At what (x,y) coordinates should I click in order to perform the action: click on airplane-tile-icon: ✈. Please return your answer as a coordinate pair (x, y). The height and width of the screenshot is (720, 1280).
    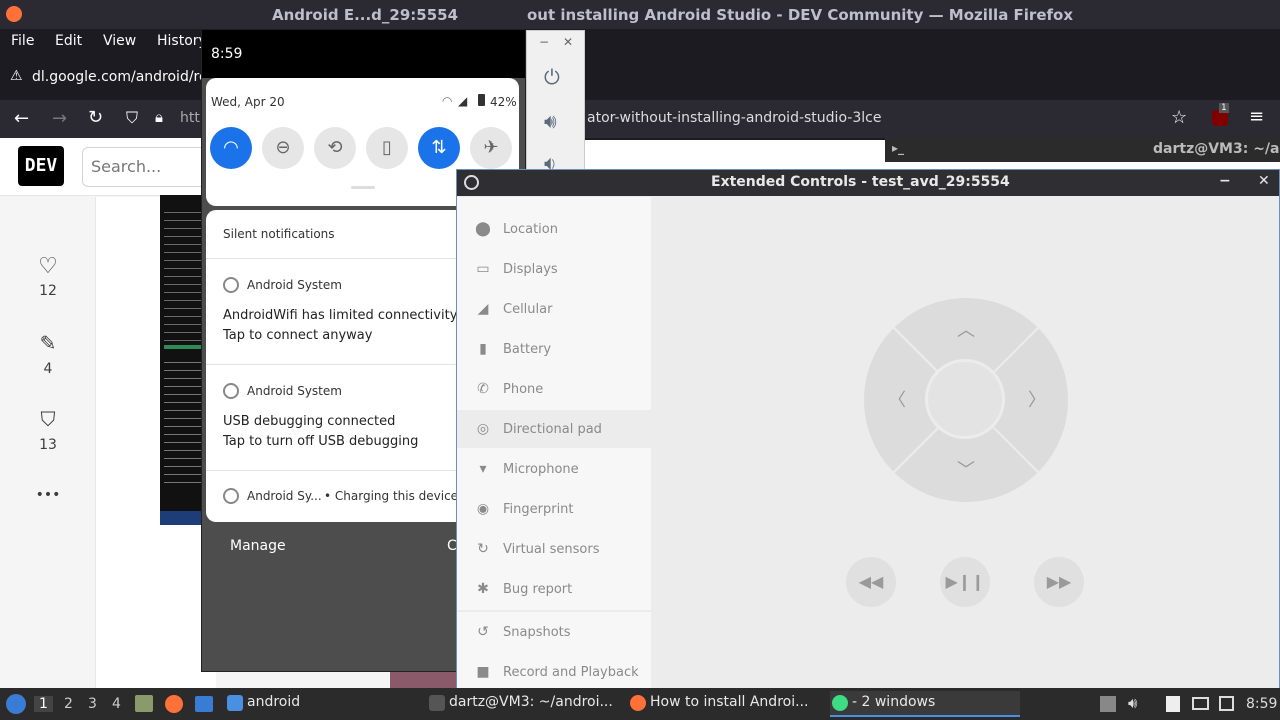
    Looking at the image, I should click on (491, 148).